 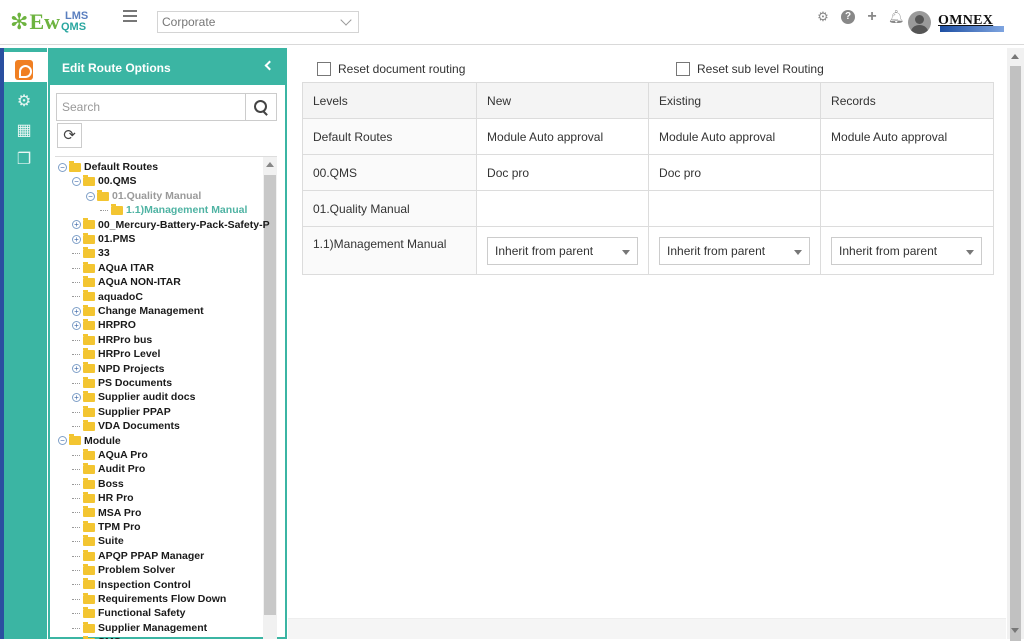 I want to click on logo-stack: LMS QMS, so click(x=74, y=22).